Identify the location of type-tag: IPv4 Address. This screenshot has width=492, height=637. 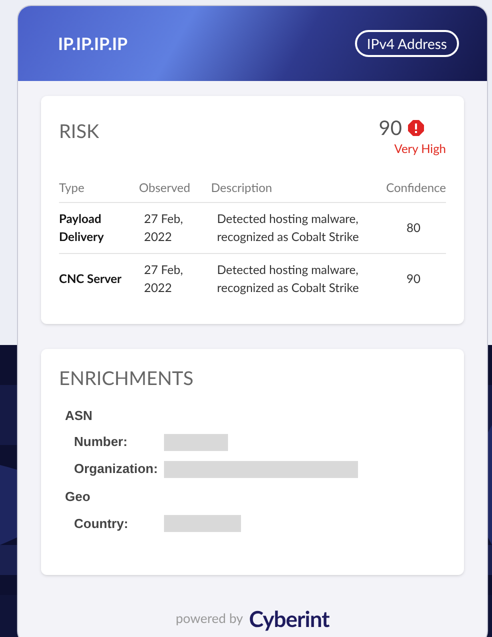
(406, 43).